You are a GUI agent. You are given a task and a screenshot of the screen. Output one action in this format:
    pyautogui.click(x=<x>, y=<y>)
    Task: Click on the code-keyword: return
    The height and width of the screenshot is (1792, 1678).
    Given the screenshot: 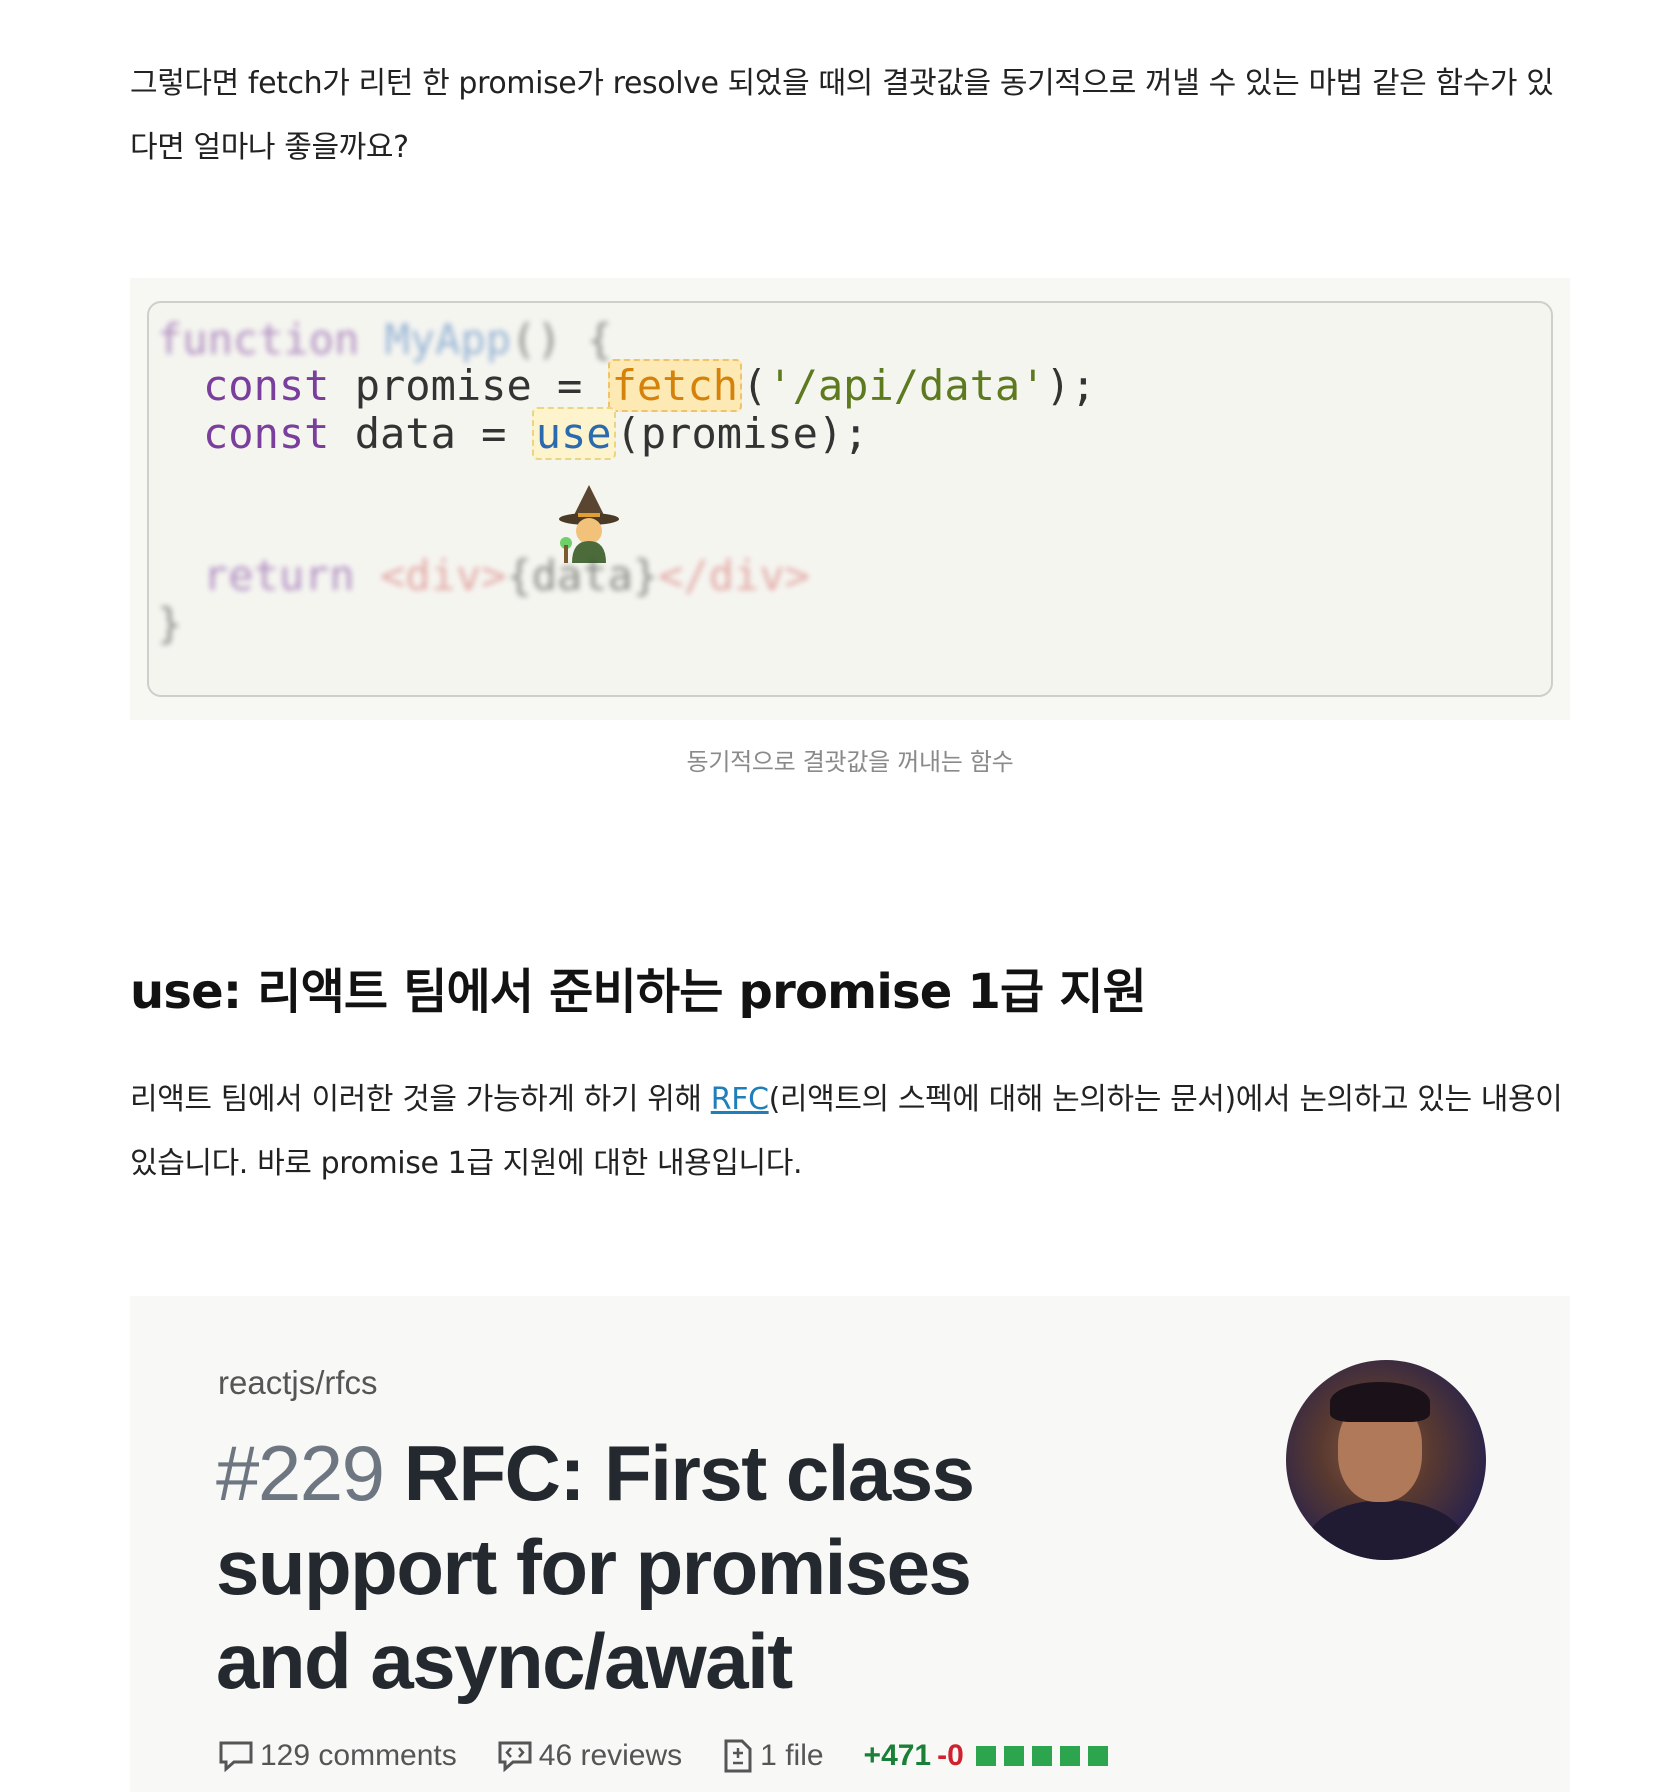 What is the action you would take?
    pyautogui.click(x=279, y=575)
    